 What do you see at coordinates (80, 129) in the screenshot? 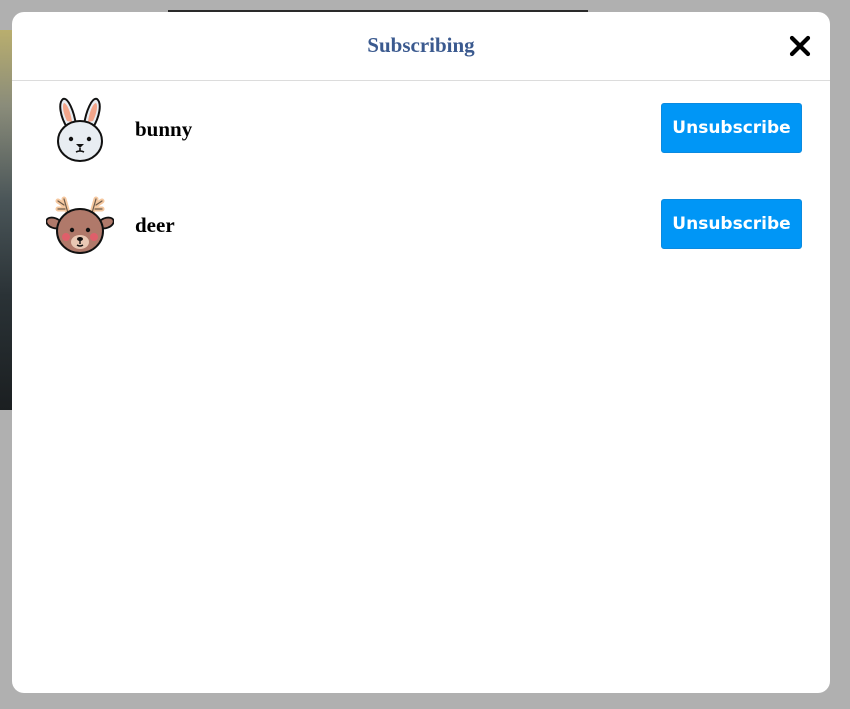
I see `bunny-avatar-icon` at bounding box center [80, 129].